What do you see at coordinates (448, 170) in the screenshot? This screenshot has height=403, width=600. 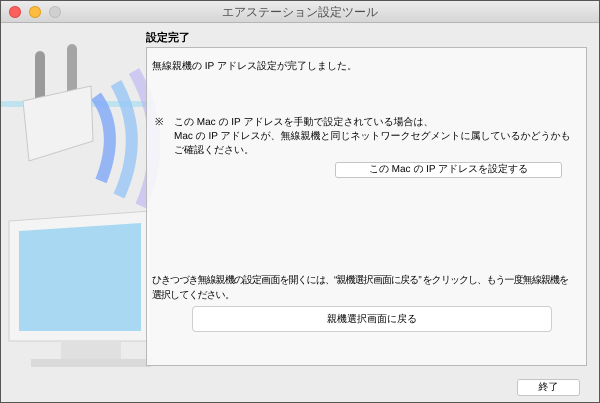 I see `set-ip-address-button: この Mac の IP アドレスを設定する` at bounding box center [448, 170].